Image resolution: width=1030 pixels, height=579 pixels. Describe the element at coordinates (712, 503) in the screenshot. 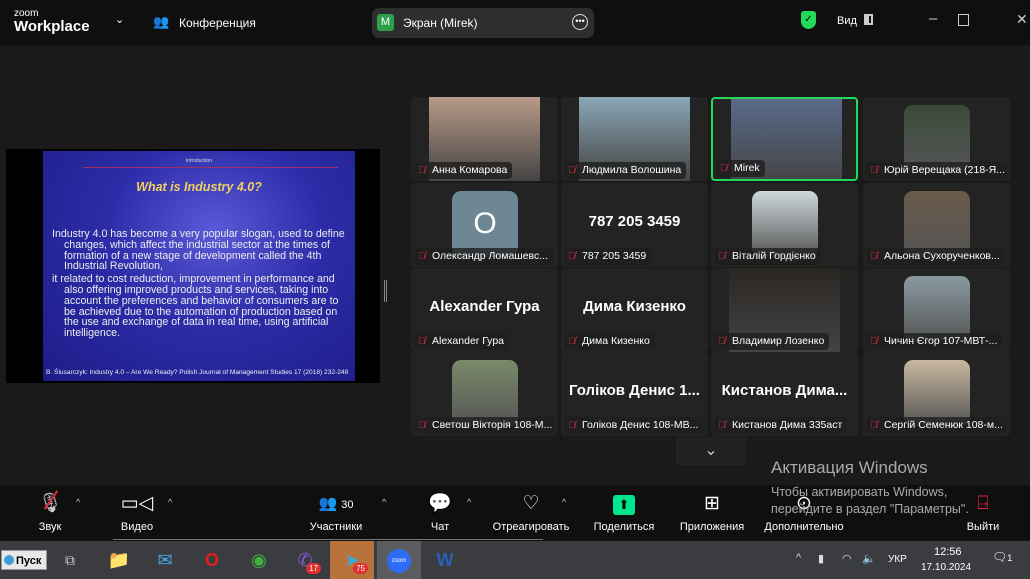

I see `apps-icon: ⊞` at that location.